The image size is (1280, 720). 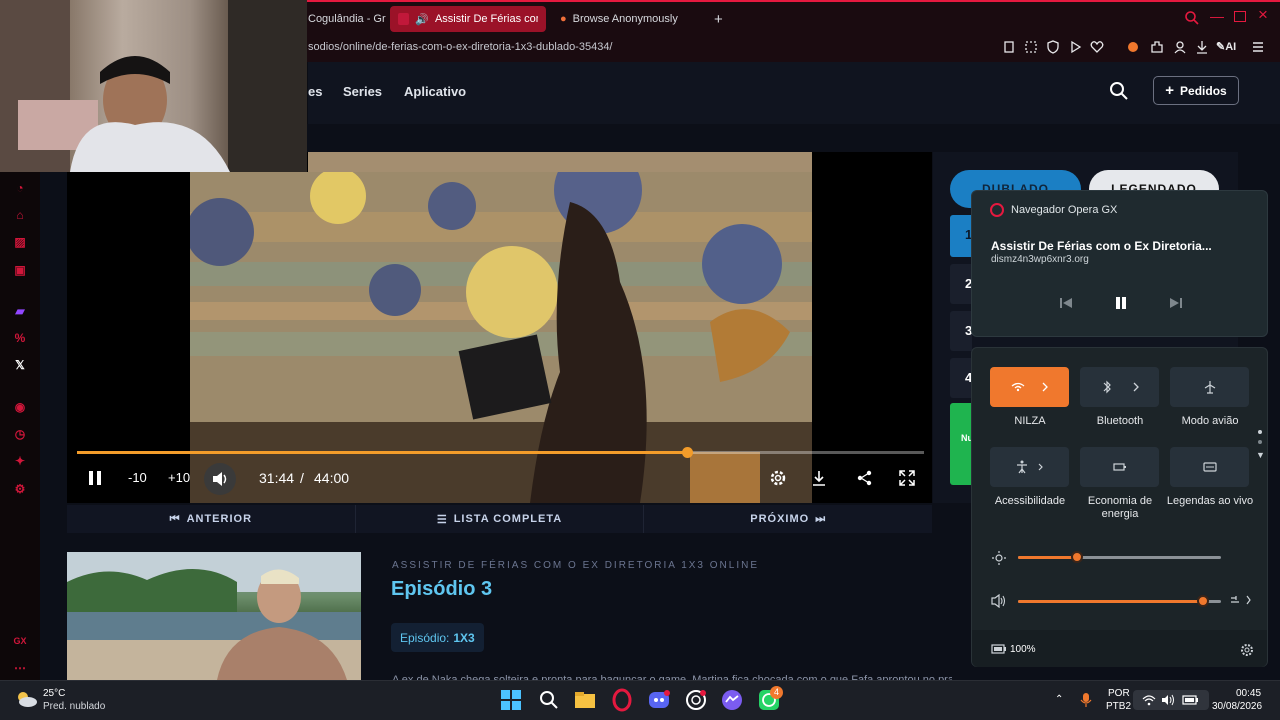 What do you see at coordinates (1110, 601) in the screenshot?
I see `volume-fill` at bounding box center [1110, 601].